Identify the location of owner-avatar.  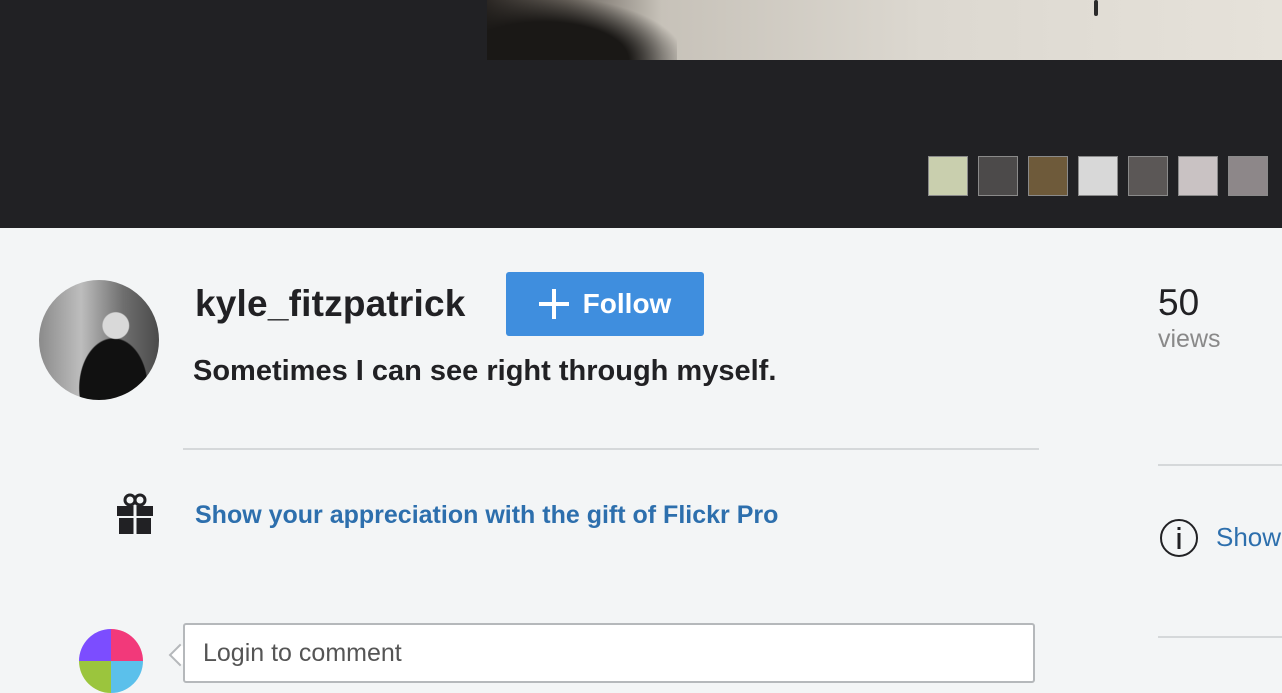
(99, 340).